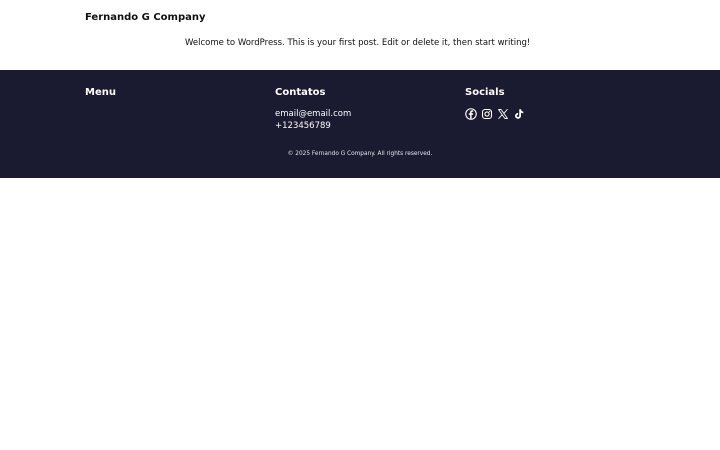 This screenshot has height=450, width=720. I want to click on contacts-heading: Contatos, so click(300, 92).